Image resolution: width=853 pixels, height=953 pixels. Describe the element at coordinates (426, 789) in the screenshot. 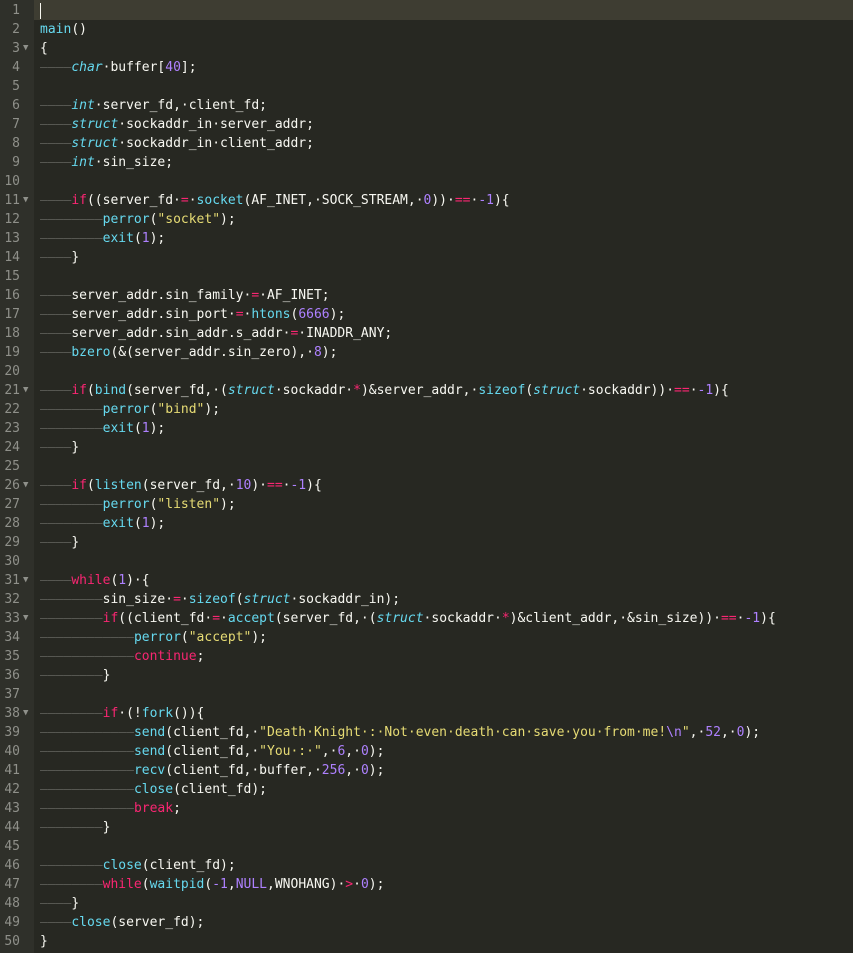

I see `code-line: 42 ————————————close(client_fd);` at that location.